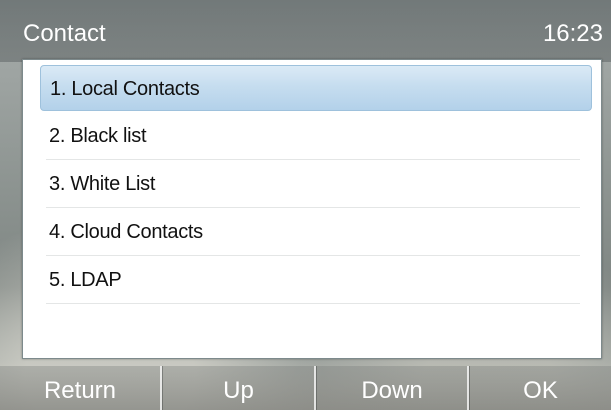 Image resolution: width=611 pixels, height=410 pixels. What do you see at coordinates (126, 232) in the screenshot?
I see `menu-item-label: 4. Cloud Contacts` at bounding box center [126, 232].